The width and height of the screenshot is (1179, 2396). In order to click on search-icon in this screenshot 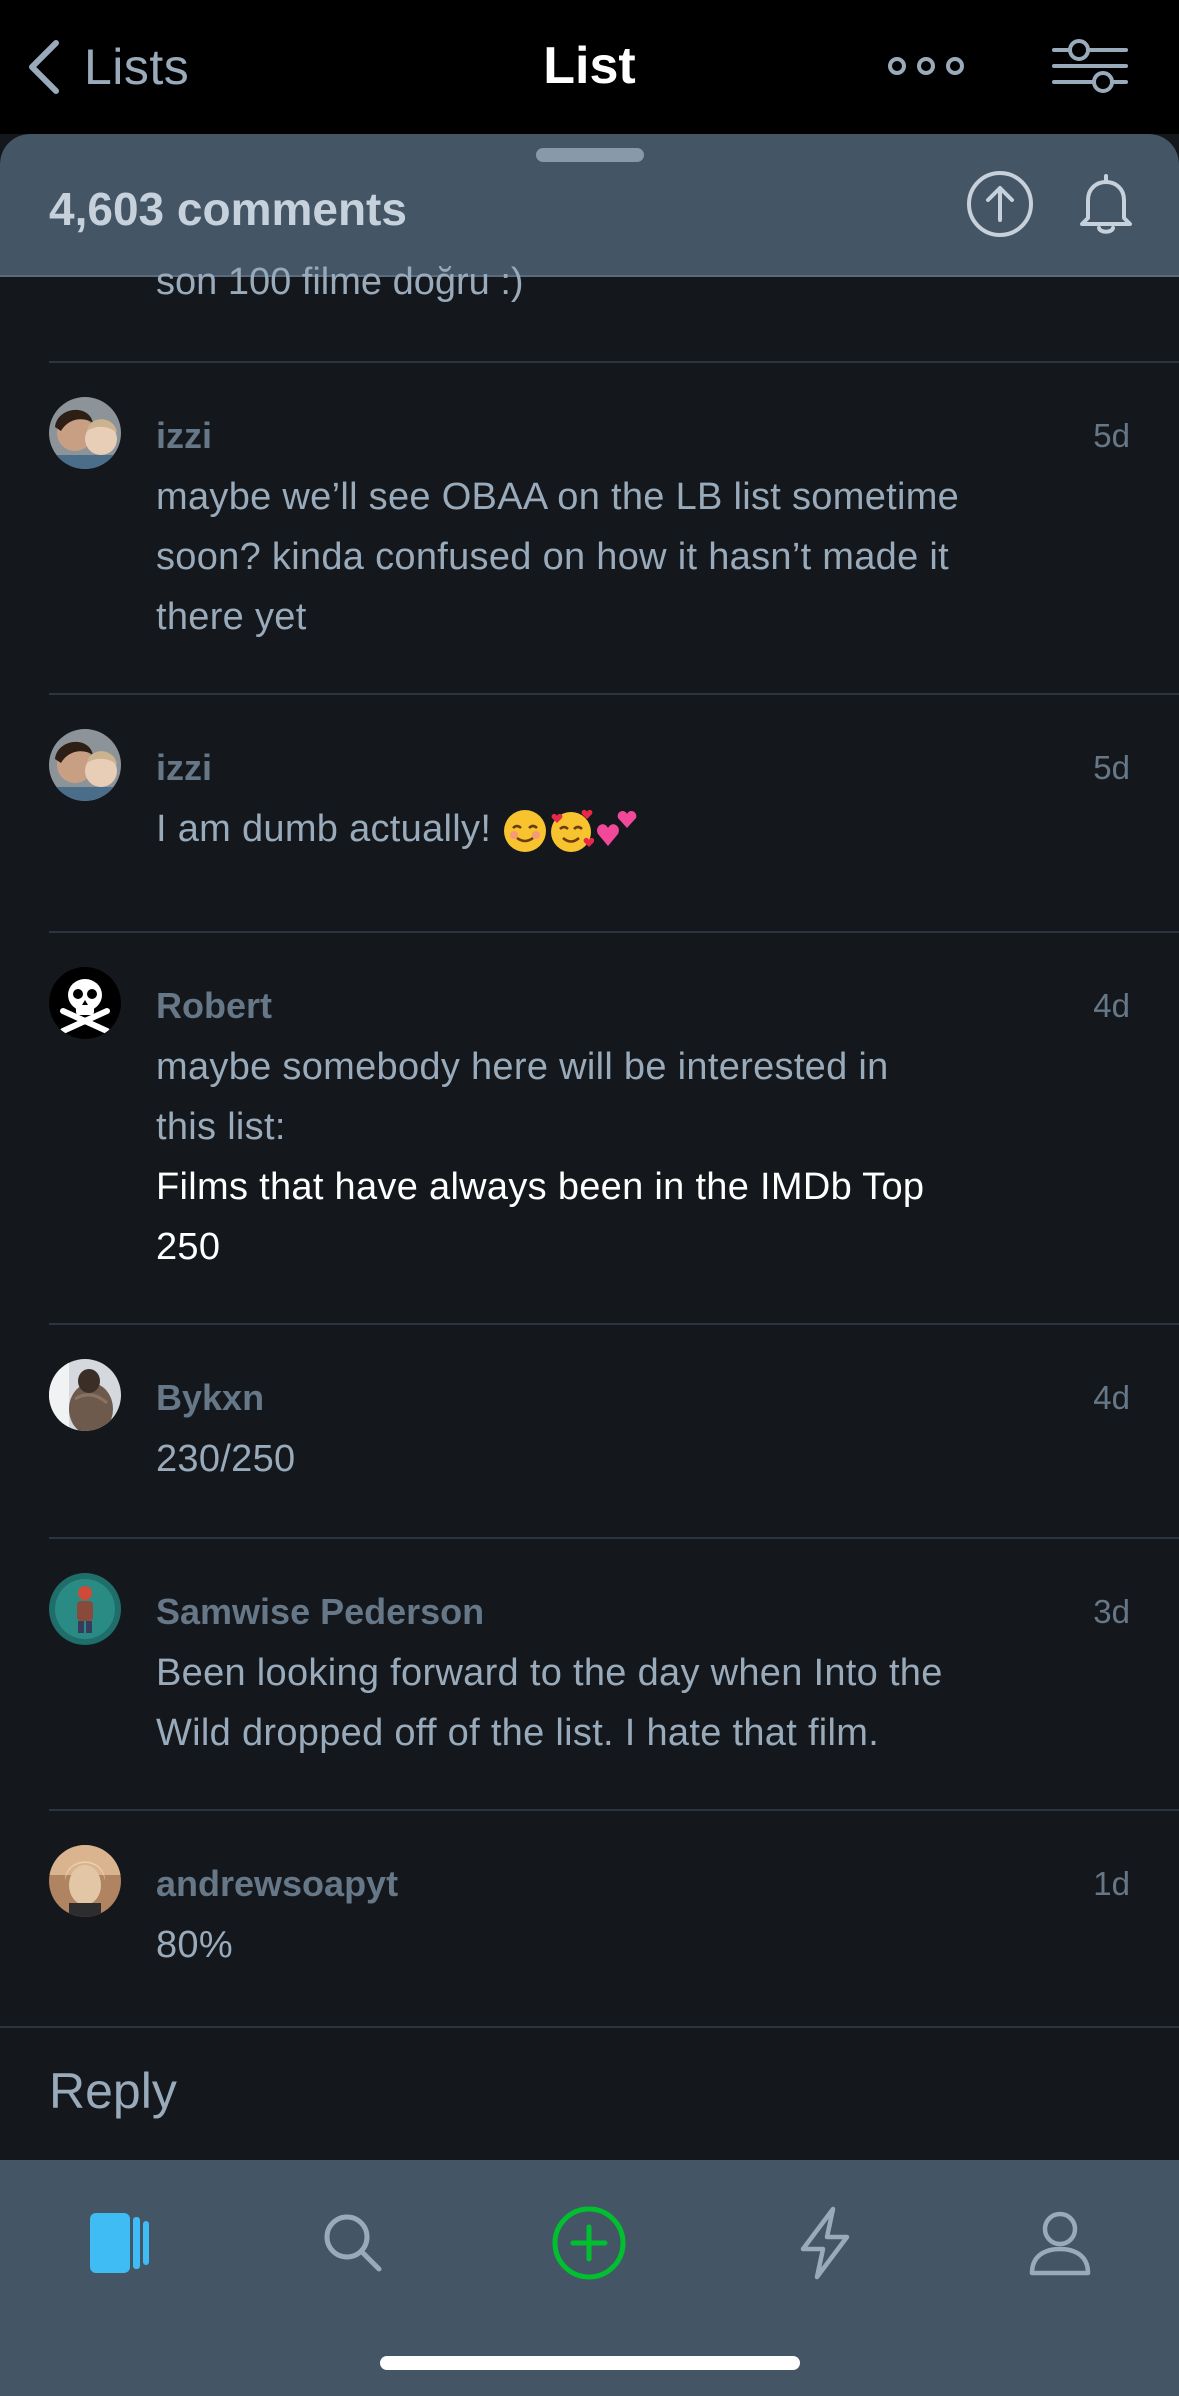, I will do `click(353, 2243)`.